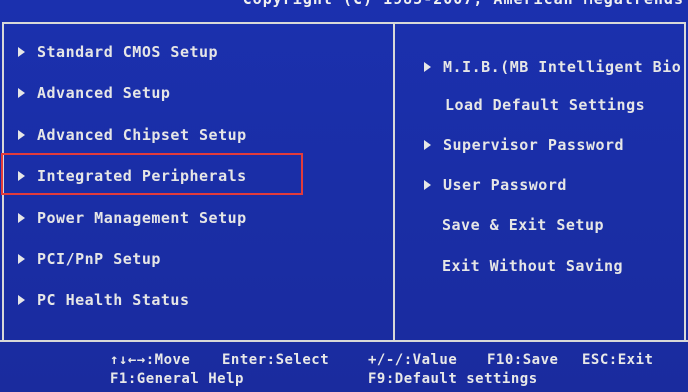 Image resolution: width=688 pixels, height=392 pixels. I want to click on footer-move-hint: ↑↓←→:Move, so click(150, 360).